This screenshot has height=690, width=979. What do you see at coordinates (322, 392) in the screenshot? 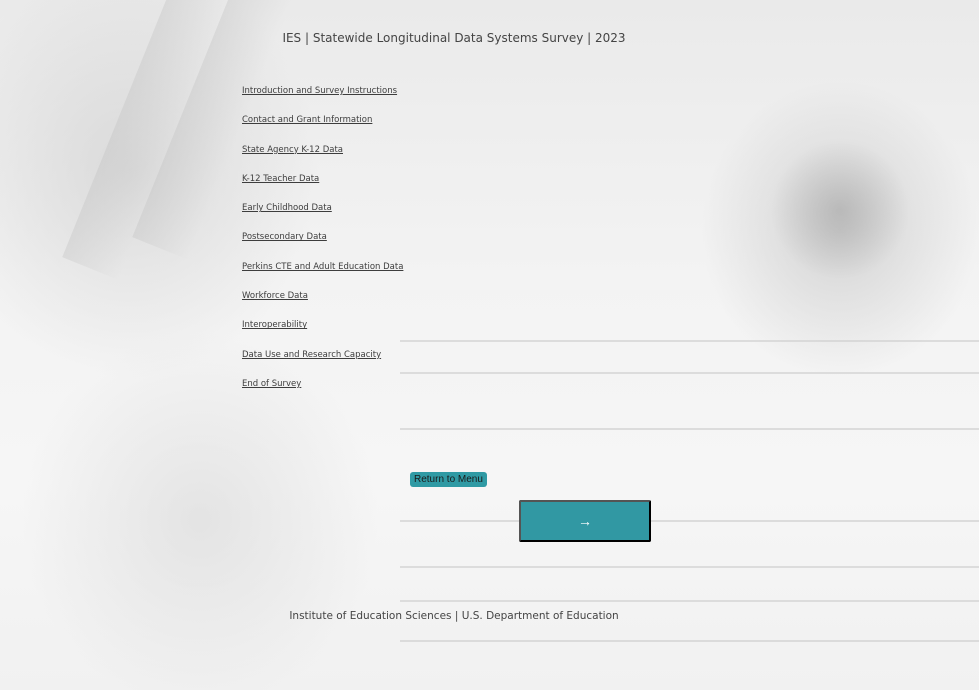
I see `menu-link-end-of-survey: End of Survey` at bounding box center [322, 392].